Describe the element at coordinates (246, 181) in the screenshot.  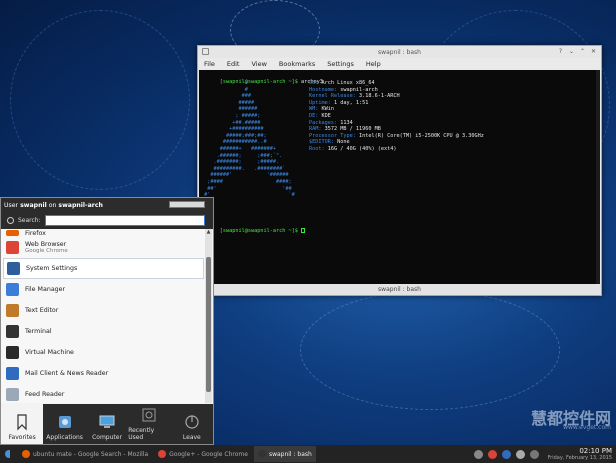
I see `ascii-line: ;#### ####;` at that location.